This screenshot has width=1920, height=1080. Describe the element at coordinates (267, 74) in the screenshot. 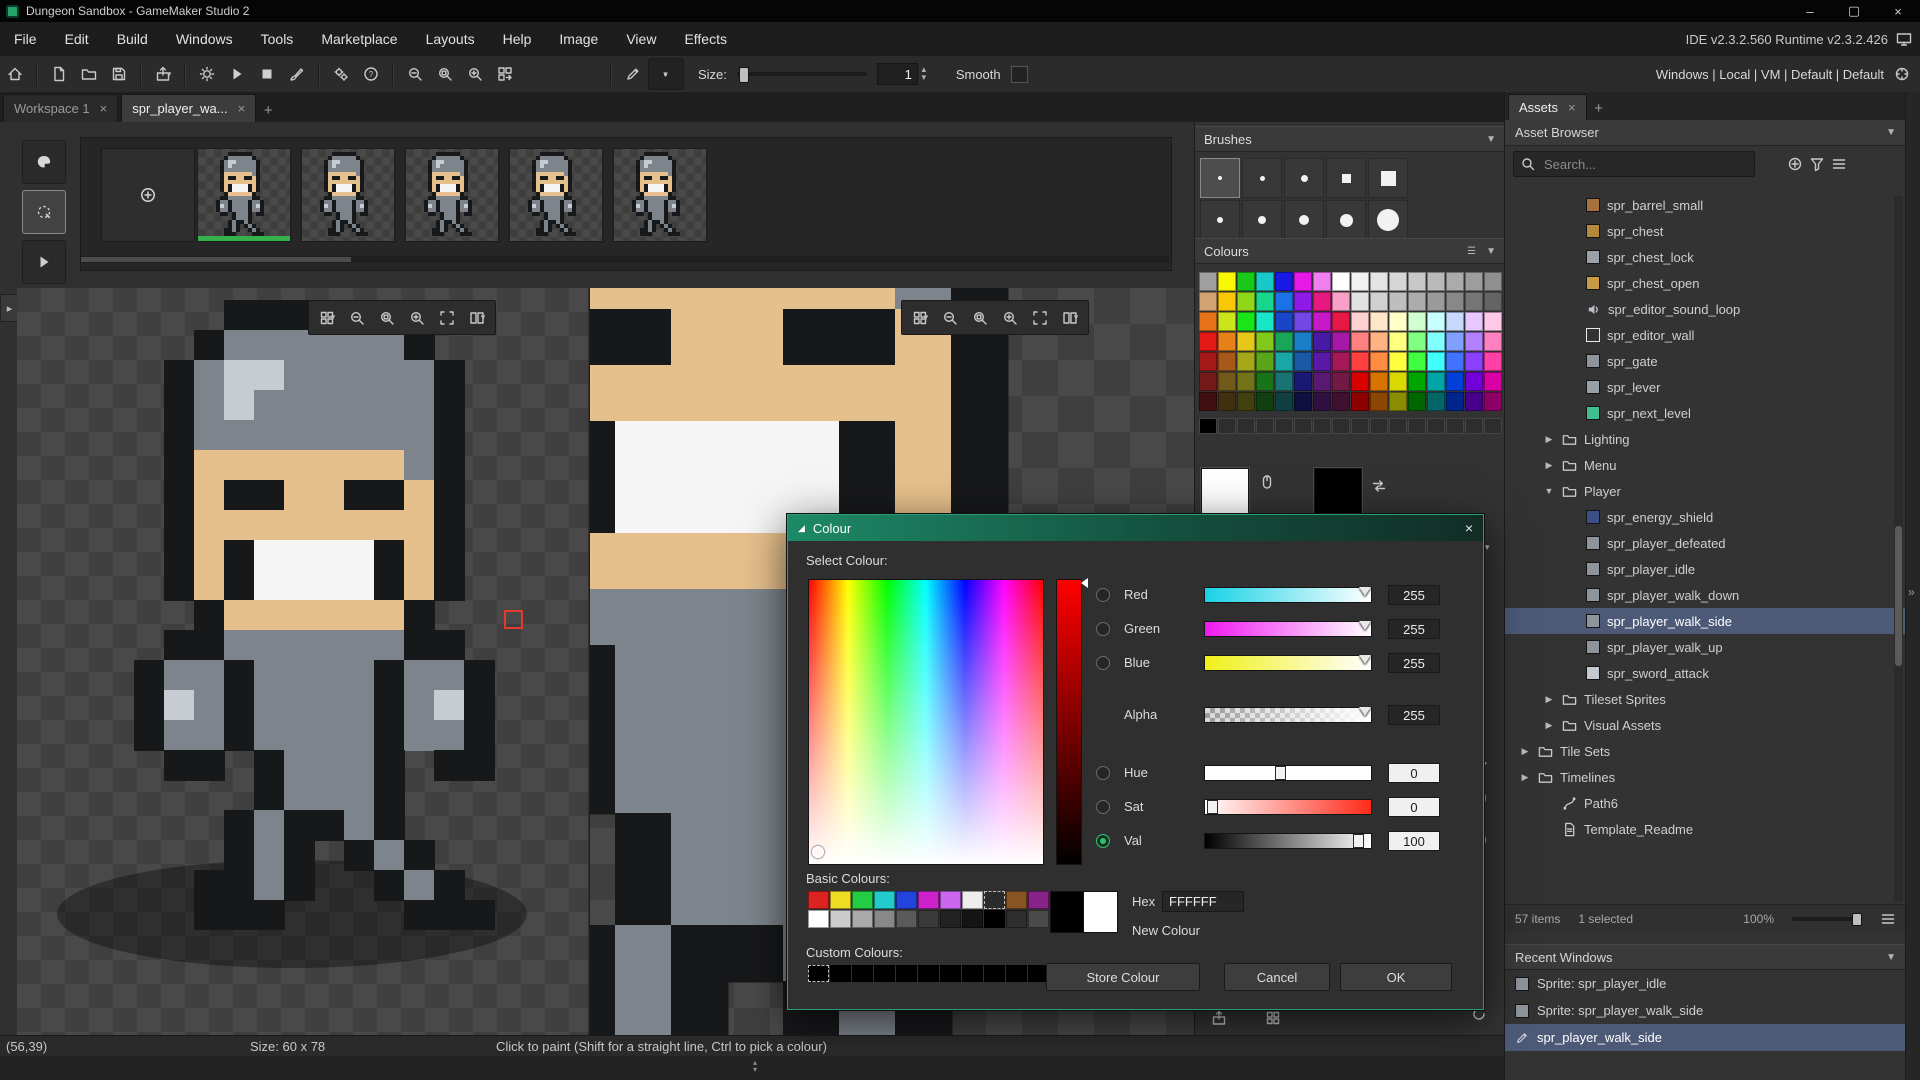

I see `stop-button` at that location.